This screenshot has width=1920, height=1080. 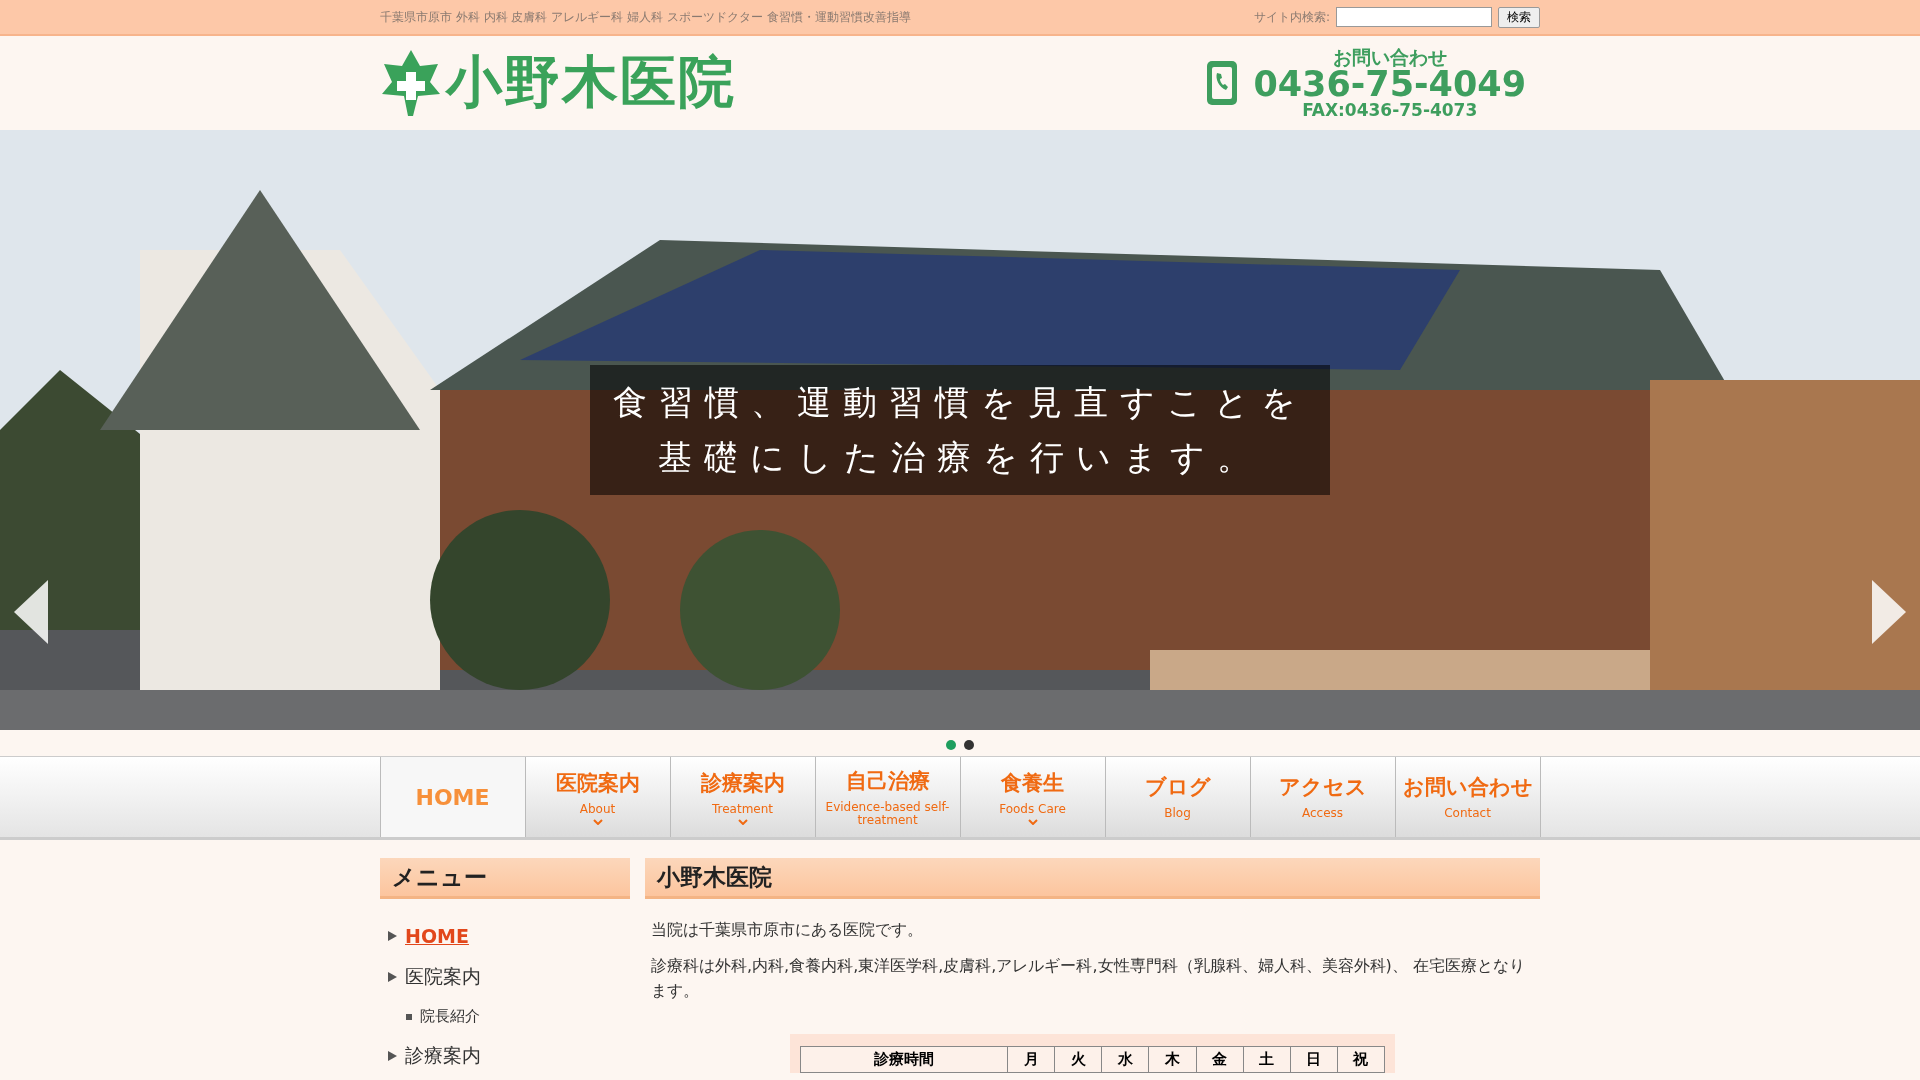 I want to click on contact-title: お問い合わせ, so click(x=1389, y=57).